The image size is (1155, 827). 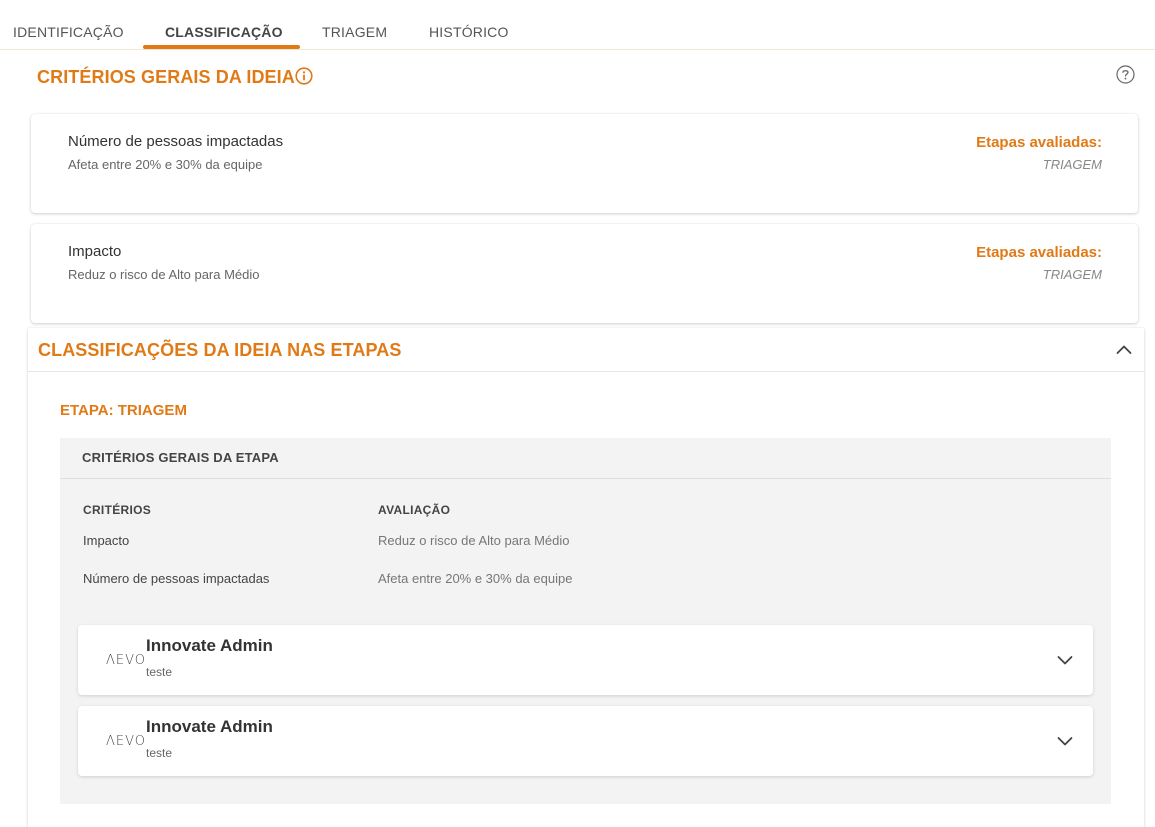 What do you see at coordinates (1125, 74) in the screenshot?
I see `help-icon` at bounding box center [1125, 74].